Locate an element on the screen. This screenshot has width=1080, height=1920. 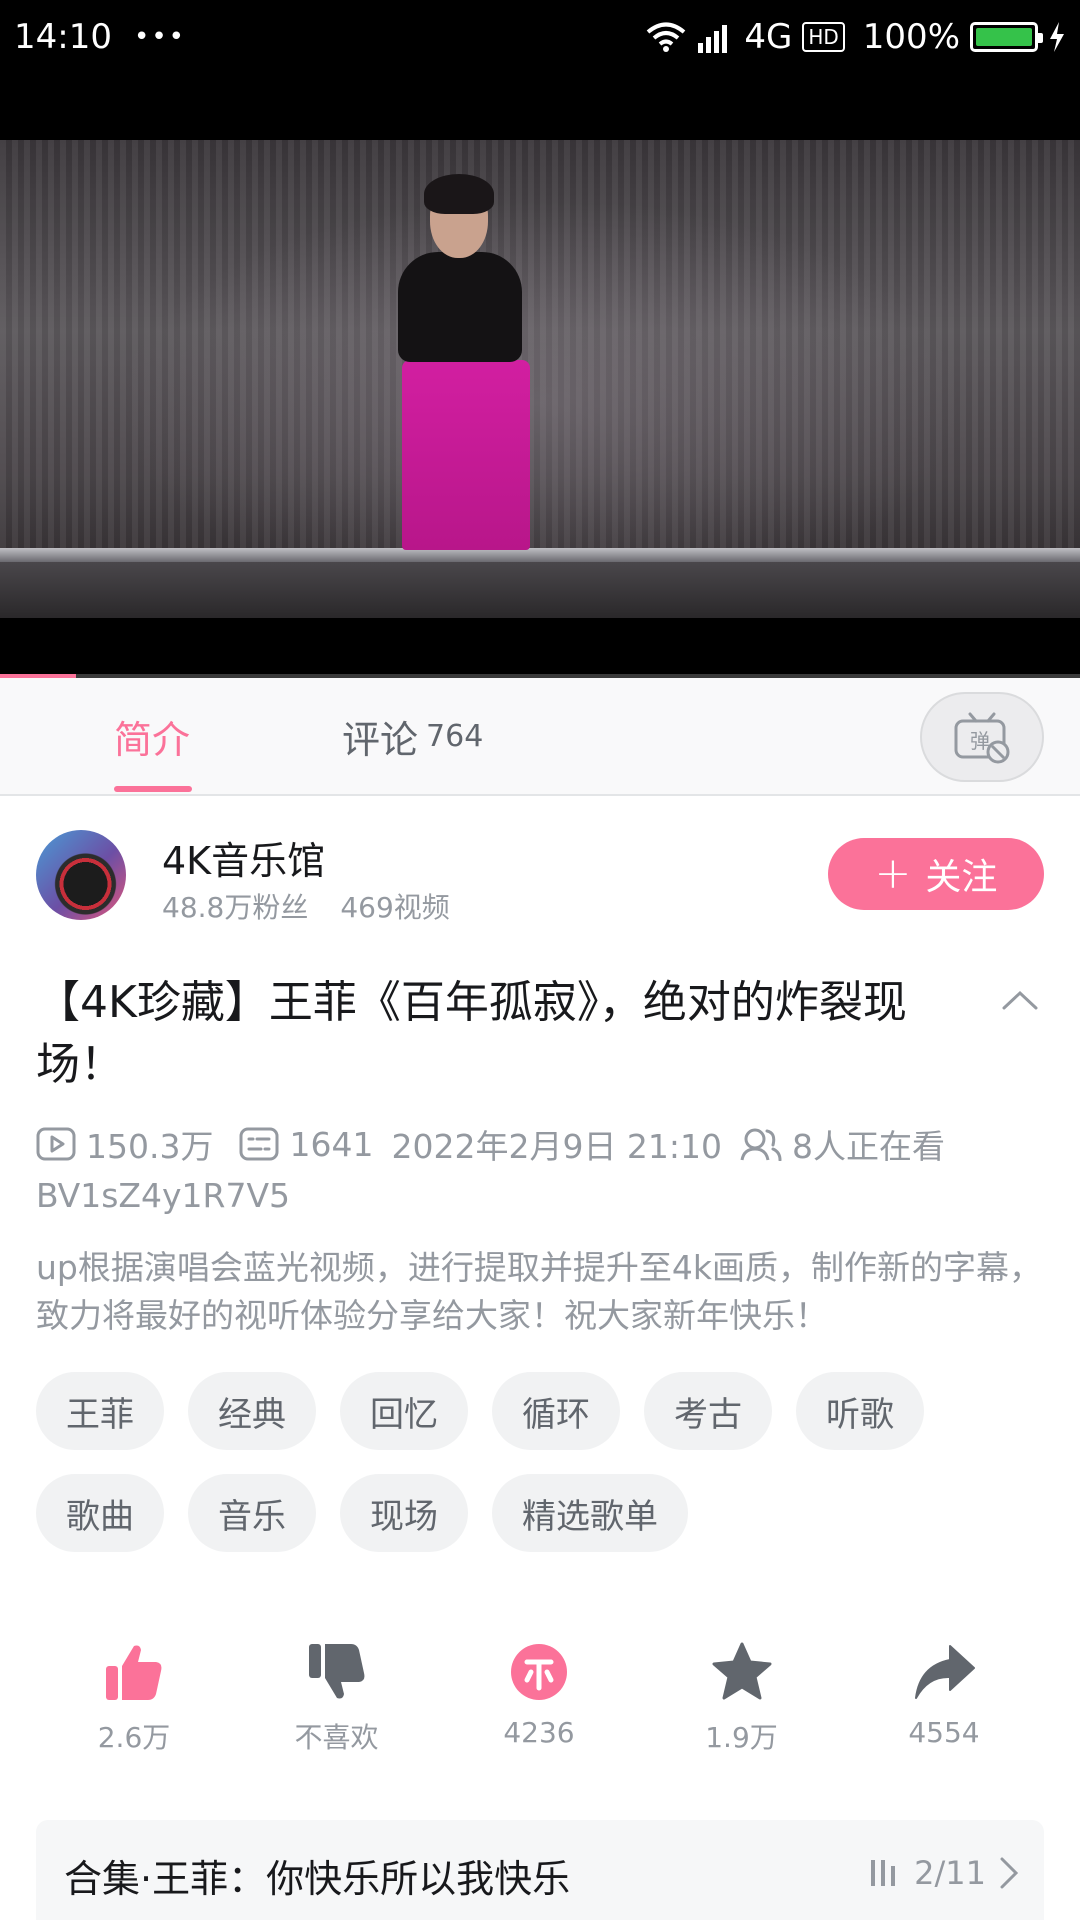
tag: 精选歌单 is located at coordinates (590, 1513).